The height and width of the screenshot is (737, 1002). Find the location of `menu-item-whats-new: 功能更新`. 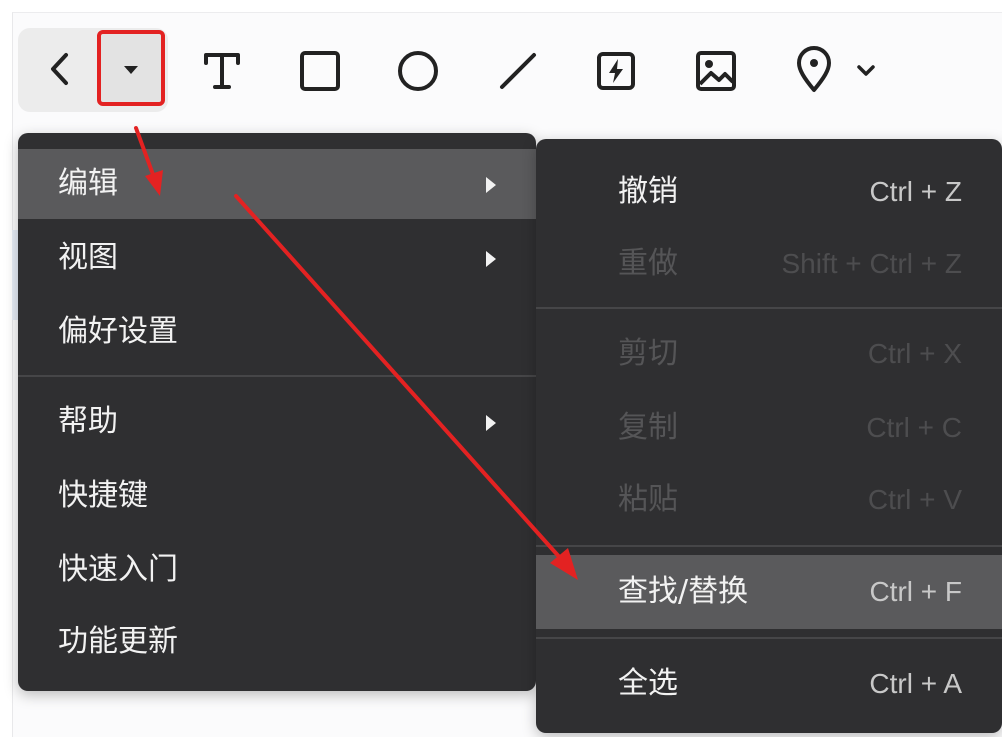

menu-item-whats-new: 功能更新 is located at coordinates (277, 642).